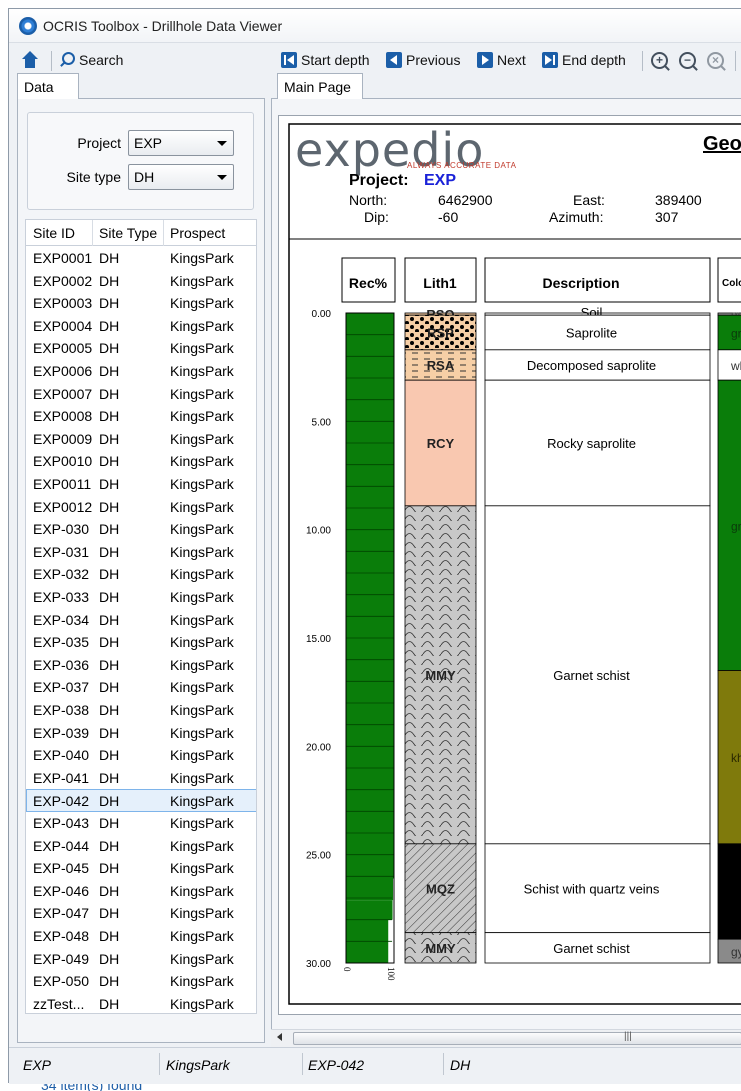 The image size is (741, 1091). What do you see at coordinates (584, 60) in the screenshot?
I see `end-depth-button: End depth` at bounding box center [584, 60].